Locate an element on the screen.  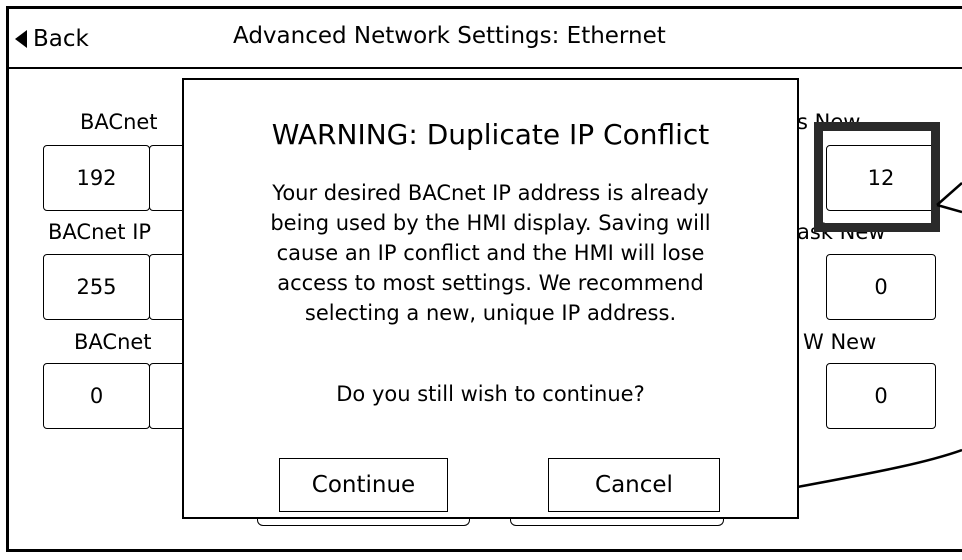
cancel-button: Cancel is located at coordinates (634, 485).